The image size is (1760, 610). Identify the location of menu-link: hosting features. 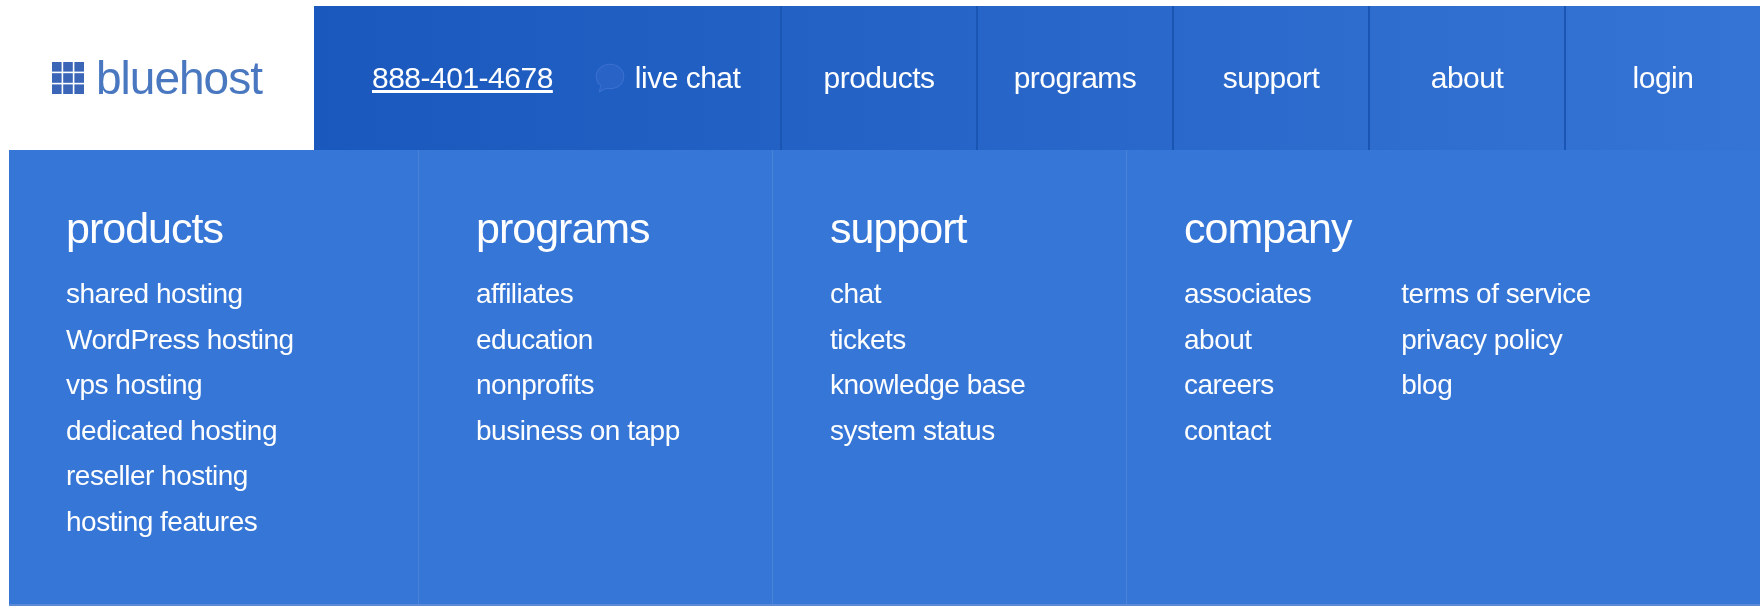
(180, 521).